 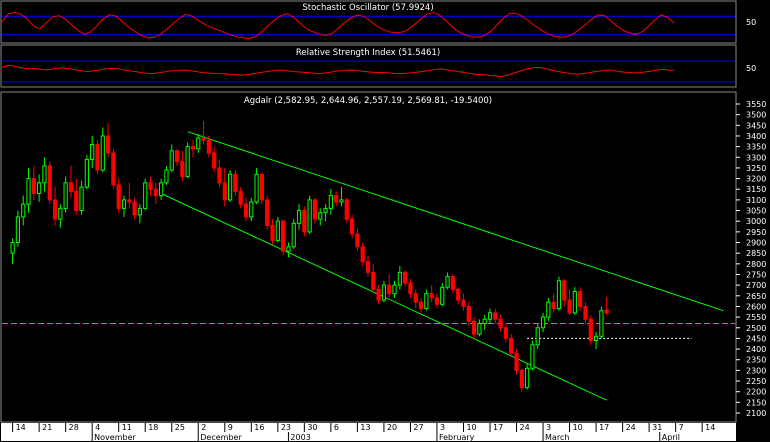 What do you see at coordinates (756, 296) in the screenshot?
I see `price-ytick-label: 2650` at bounding box center [756, 296].